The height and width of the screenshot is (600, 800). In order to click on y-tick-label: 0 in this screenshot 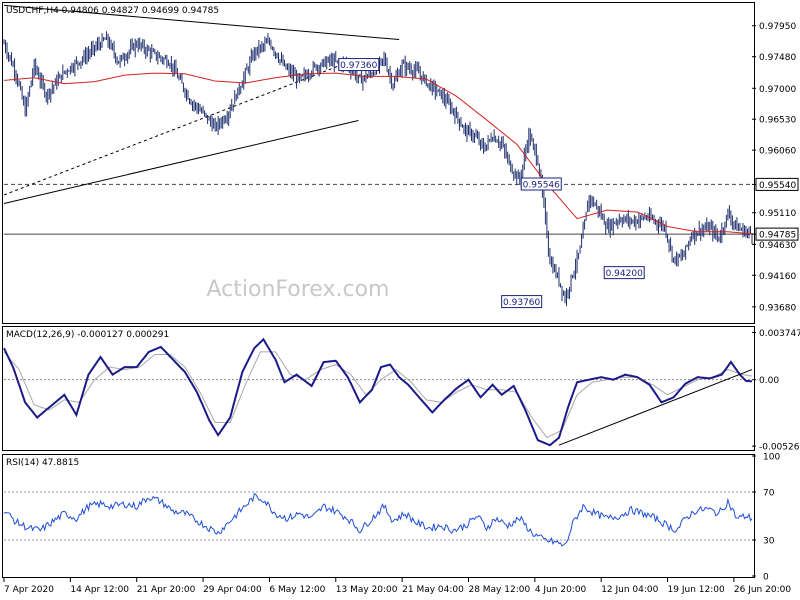, I will do `click(766, 578)`.